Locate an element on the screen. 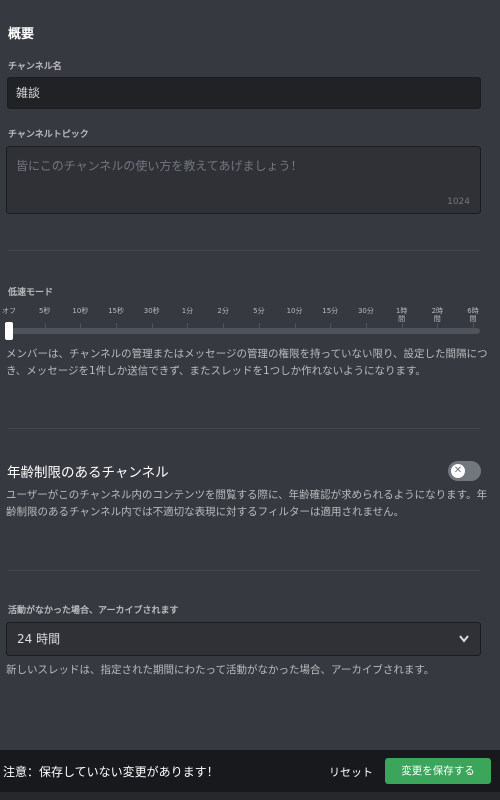 This screenshot has height=800, width=500. slowmode-tick-label: 2時 間 is located at coordinates (437, 315).